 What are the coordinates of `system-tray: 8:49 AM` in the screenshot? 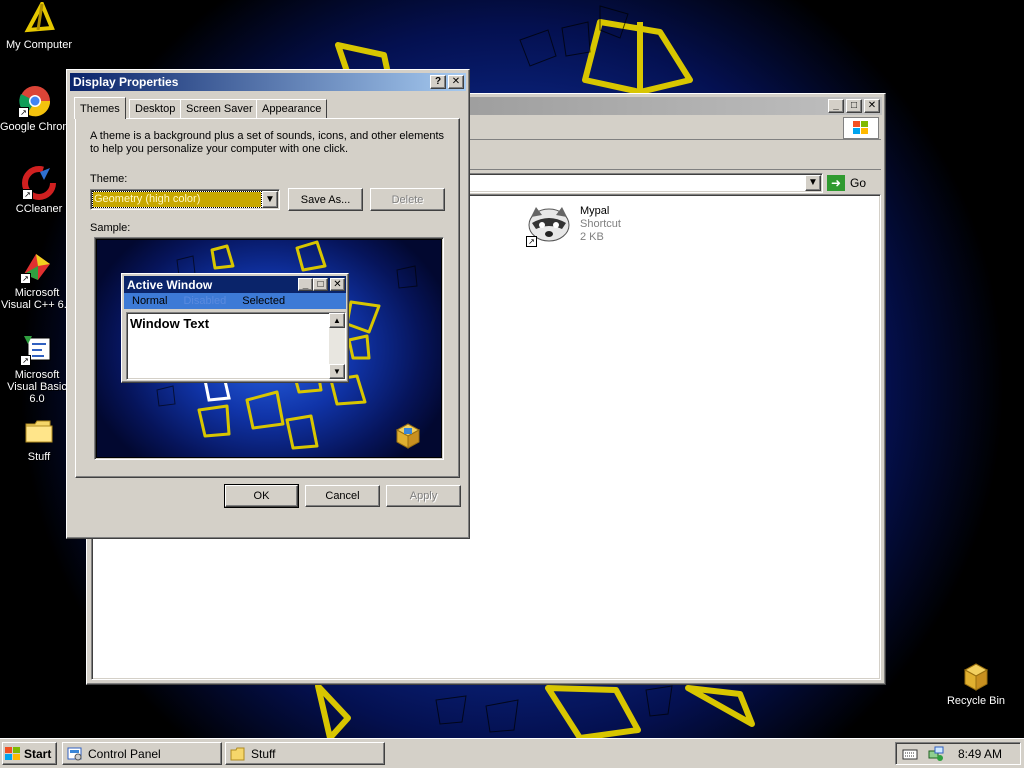 It's located at (958, 753).